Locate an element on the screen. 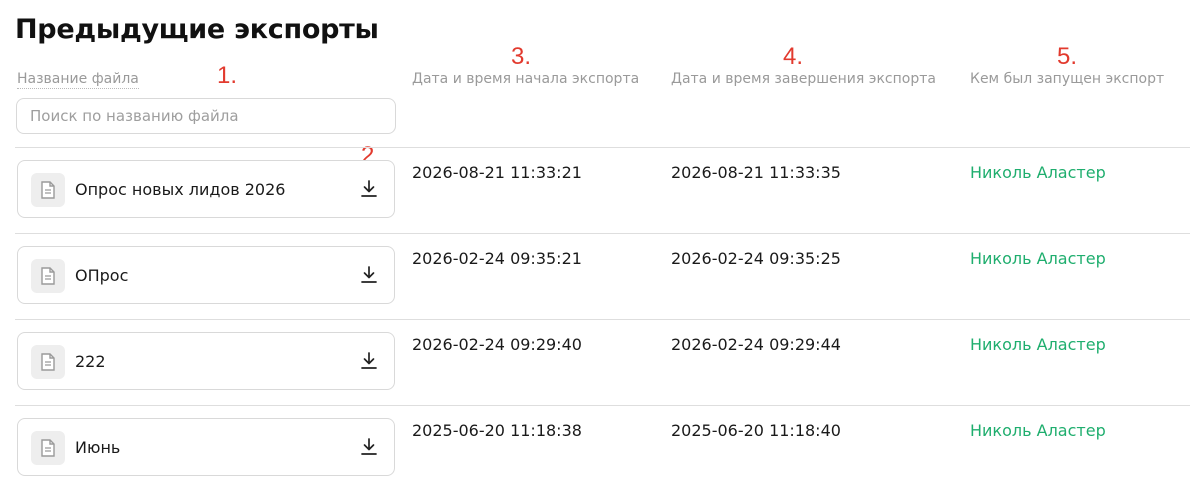  annotation-marker-4: 4. is located at coordinates (793, 56).